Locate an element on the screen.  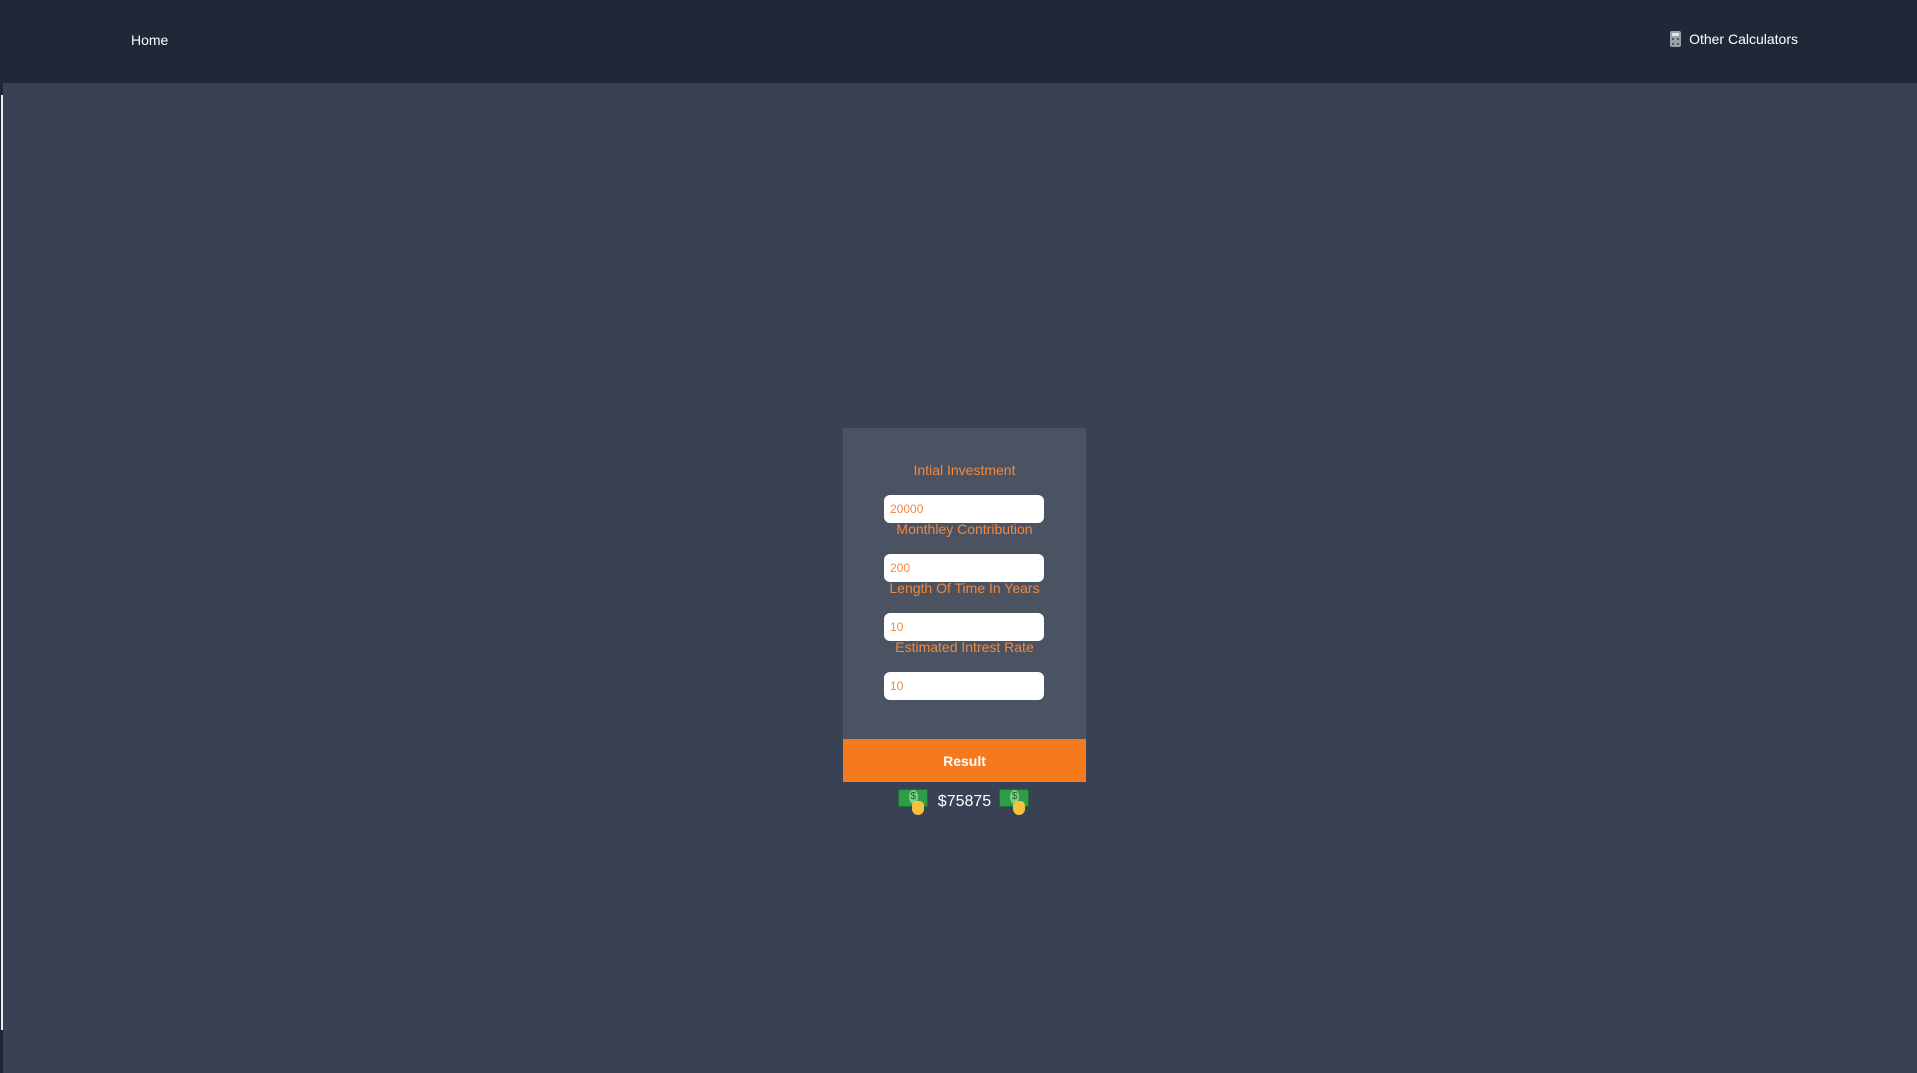
monthly-contribution-label: Monthley Contribution is located at coordinates (964, 529).